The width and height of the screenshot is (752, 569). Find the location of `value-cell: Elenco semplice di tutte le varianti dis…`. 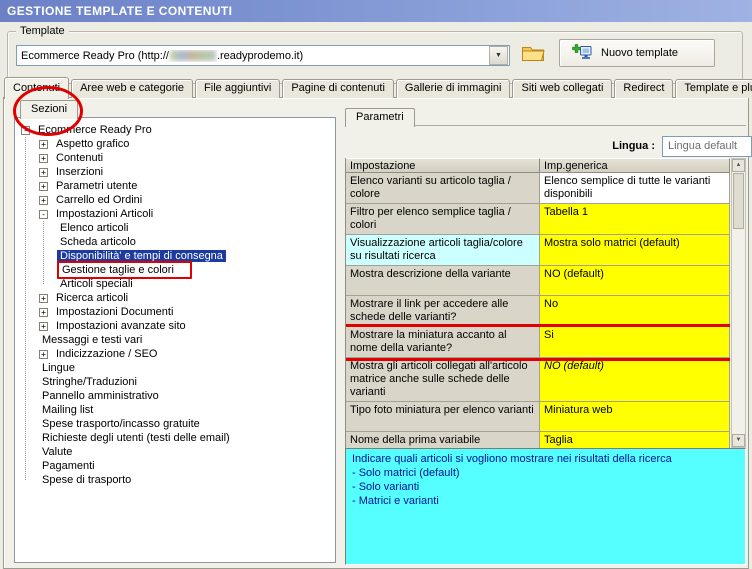

value-cell: Elenco semplice di tutte le varianti dis… is located at coordinates (635, 188).